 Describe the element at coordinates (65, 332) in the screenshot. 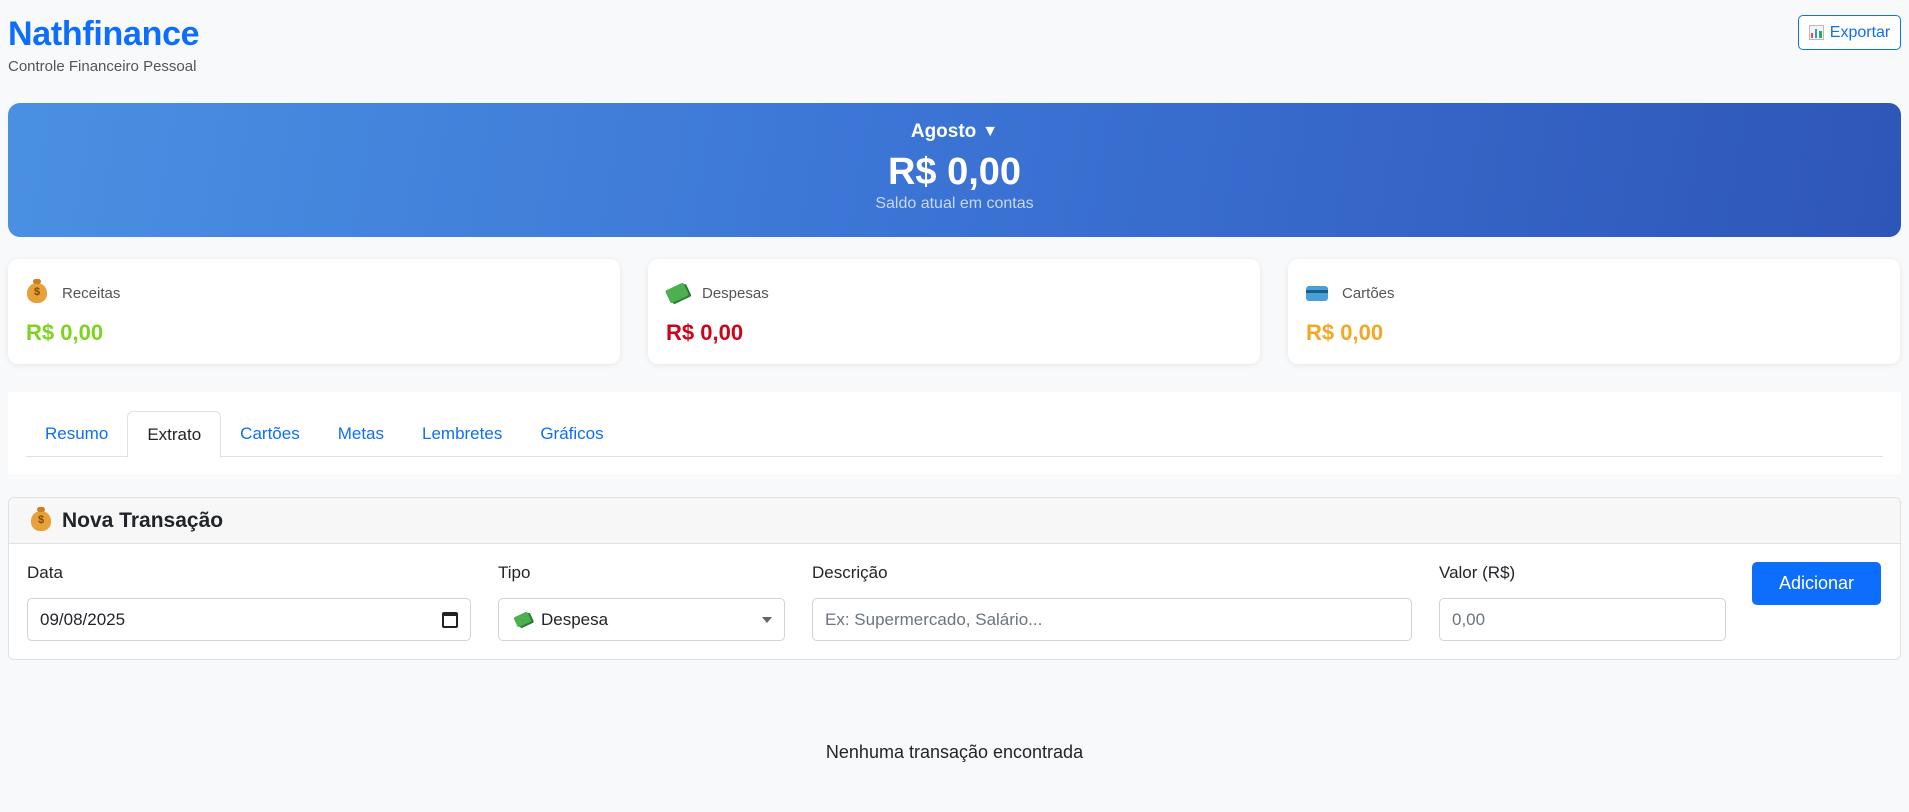

I see `income-value: R$ 0,00` at that location.